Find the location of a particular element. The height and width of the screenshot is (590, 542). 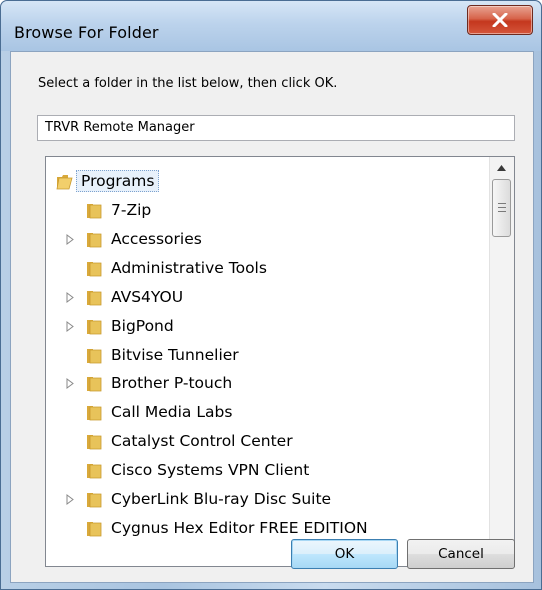

tree-item: Accessories is located at coordinates (267, 239).